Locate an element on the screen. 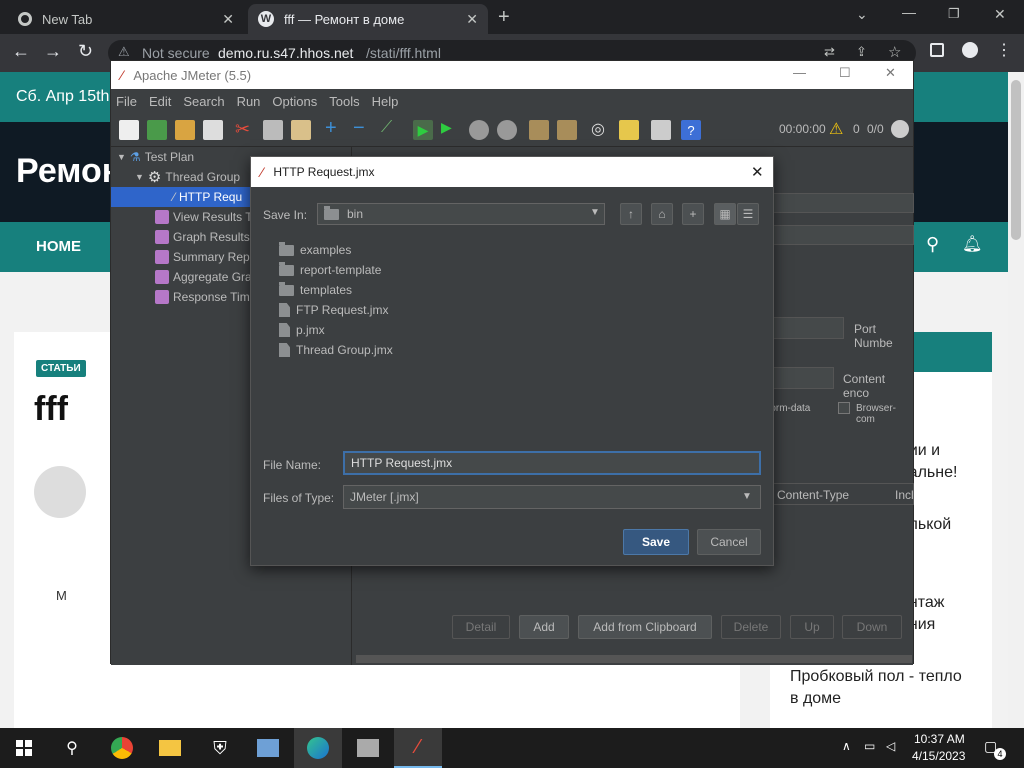  menu-run: Run is located at coordinates (249, 101).